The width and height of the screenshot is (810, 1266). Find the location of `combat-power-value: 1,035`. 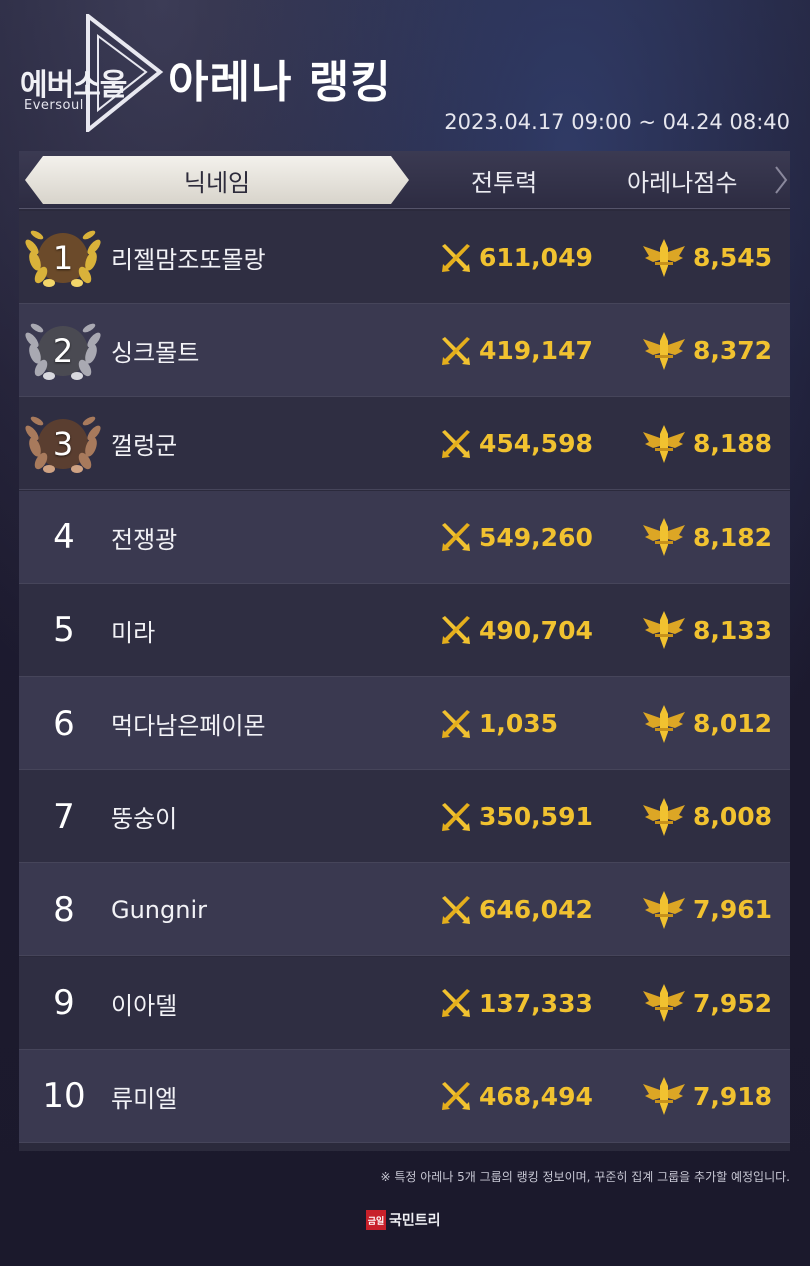

combat-power-value: 1,035 is located at coordinates (519, 723).